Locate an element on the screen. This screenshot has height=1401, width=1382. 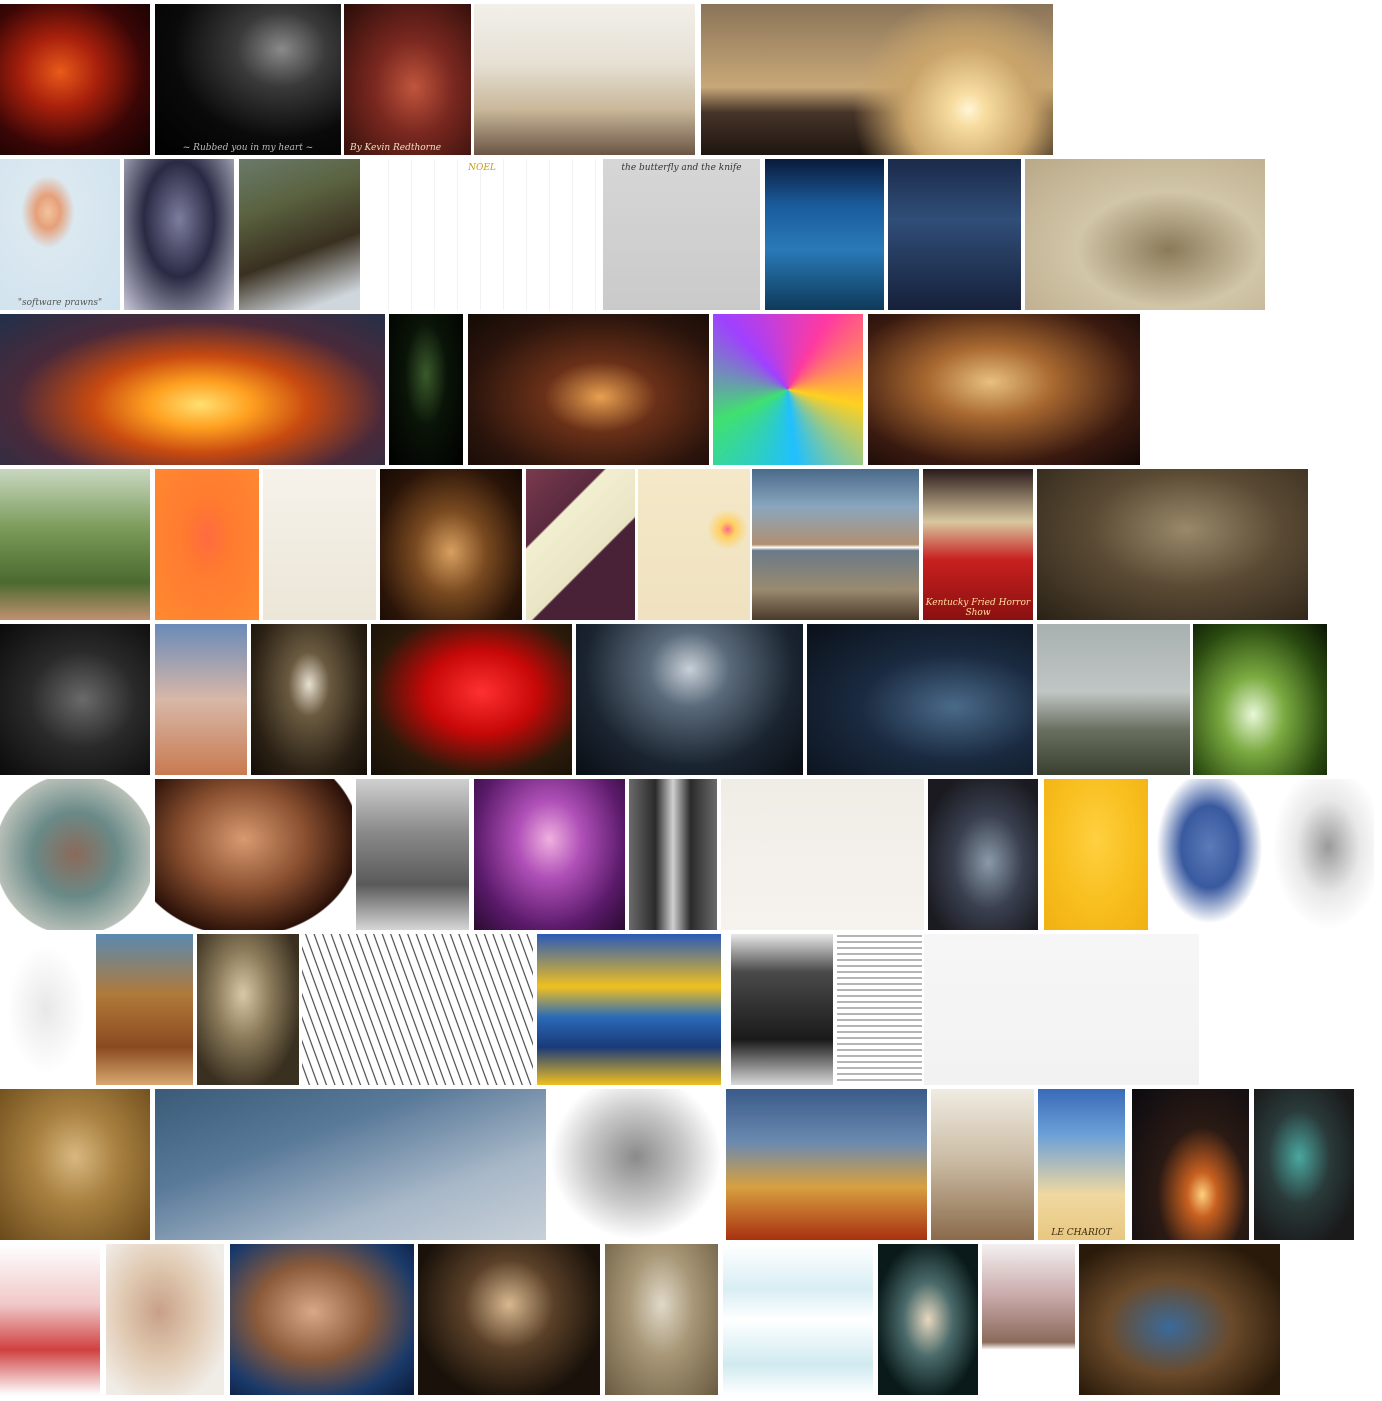
artwork-caption: "software prawns" is located at coordinates (60, 303).